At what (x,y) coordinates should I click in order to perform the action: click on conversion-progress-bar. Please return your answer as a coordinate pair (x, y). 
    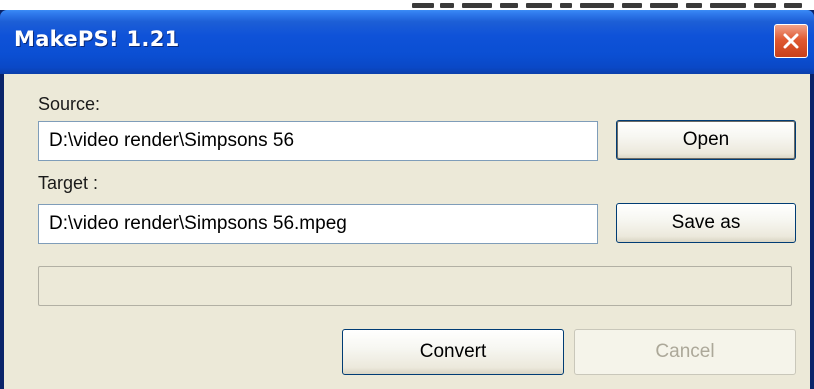
    Looking at the image, I should click on (415, 286).